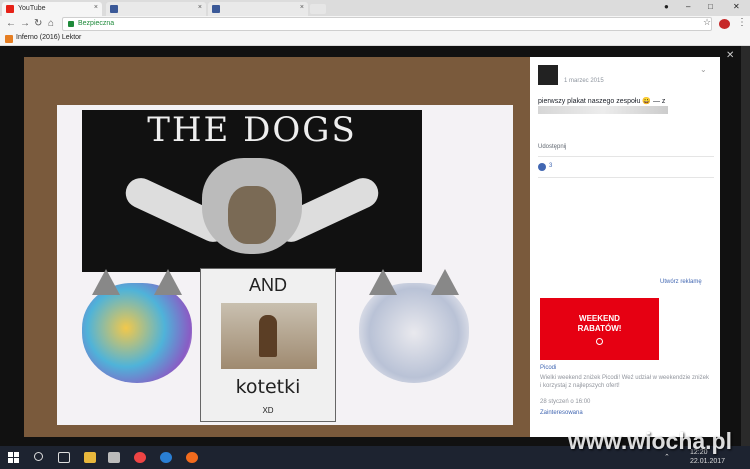 Image resolution: width=750 pixels, height=469 pixels. I want to click on center-panel: AND kotetki XD, so click(268, 345).